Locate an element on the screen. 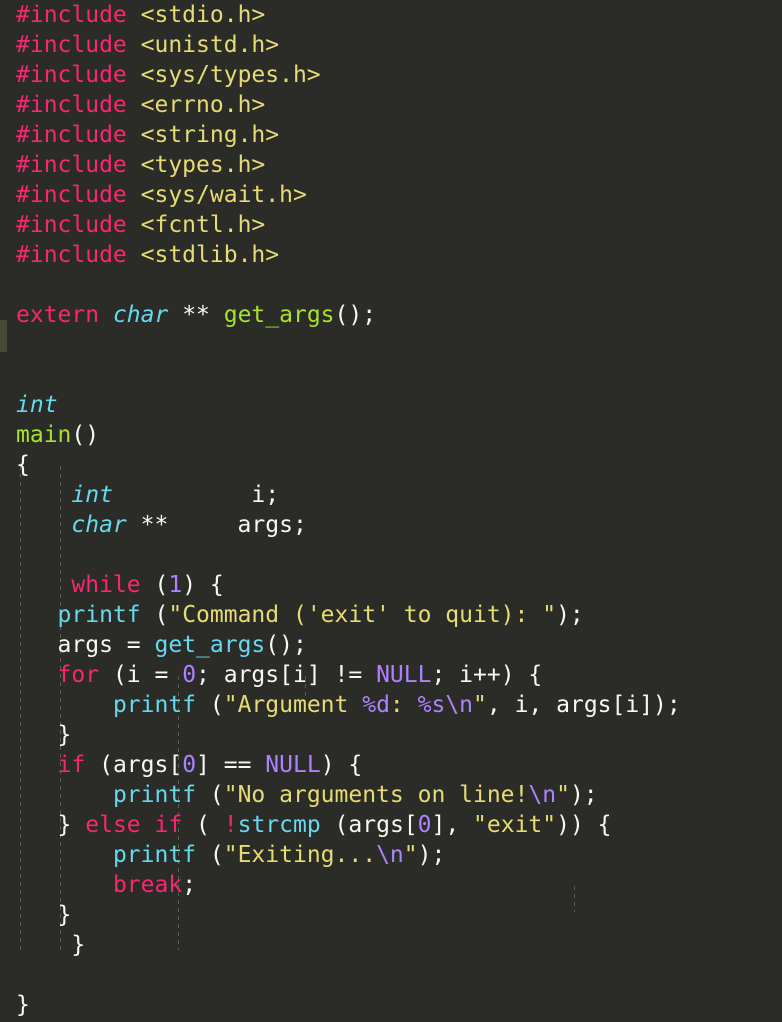 The width and height of the screenshot is (782, 1022). code-line: int is located at coordinates (29, 405).